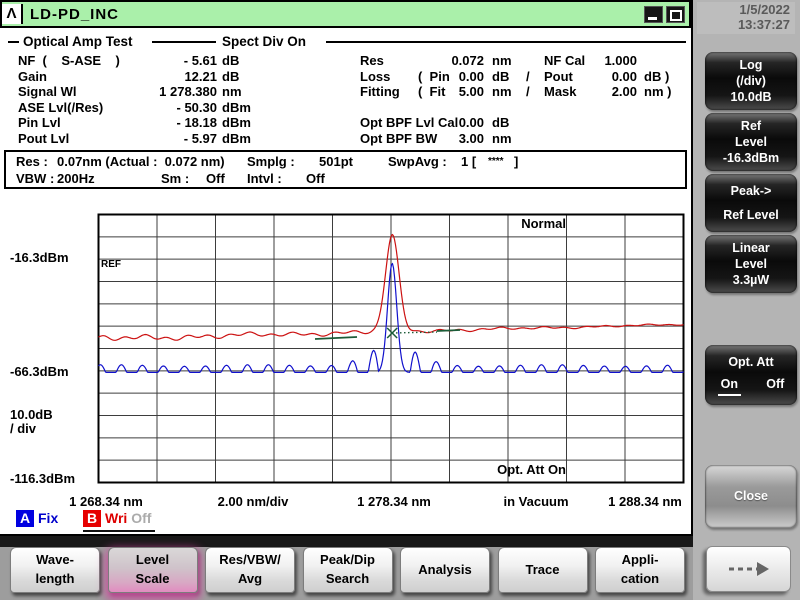  I want to click on next-menu-arrow-button, so click(748, 569).